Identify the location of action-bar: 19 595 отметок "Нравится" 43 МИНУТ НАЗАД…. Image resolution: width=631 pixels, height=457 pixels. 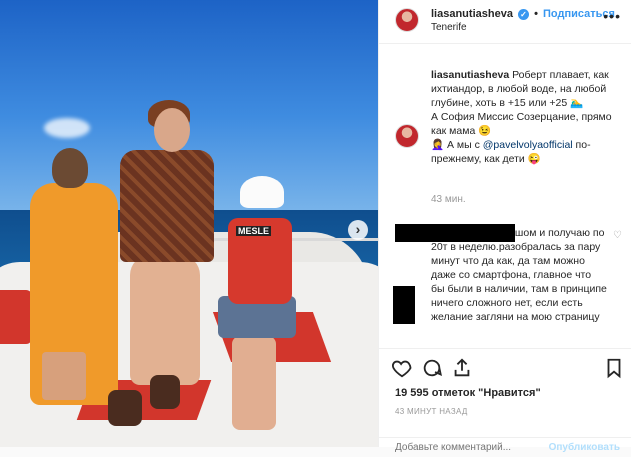
(505, 400).